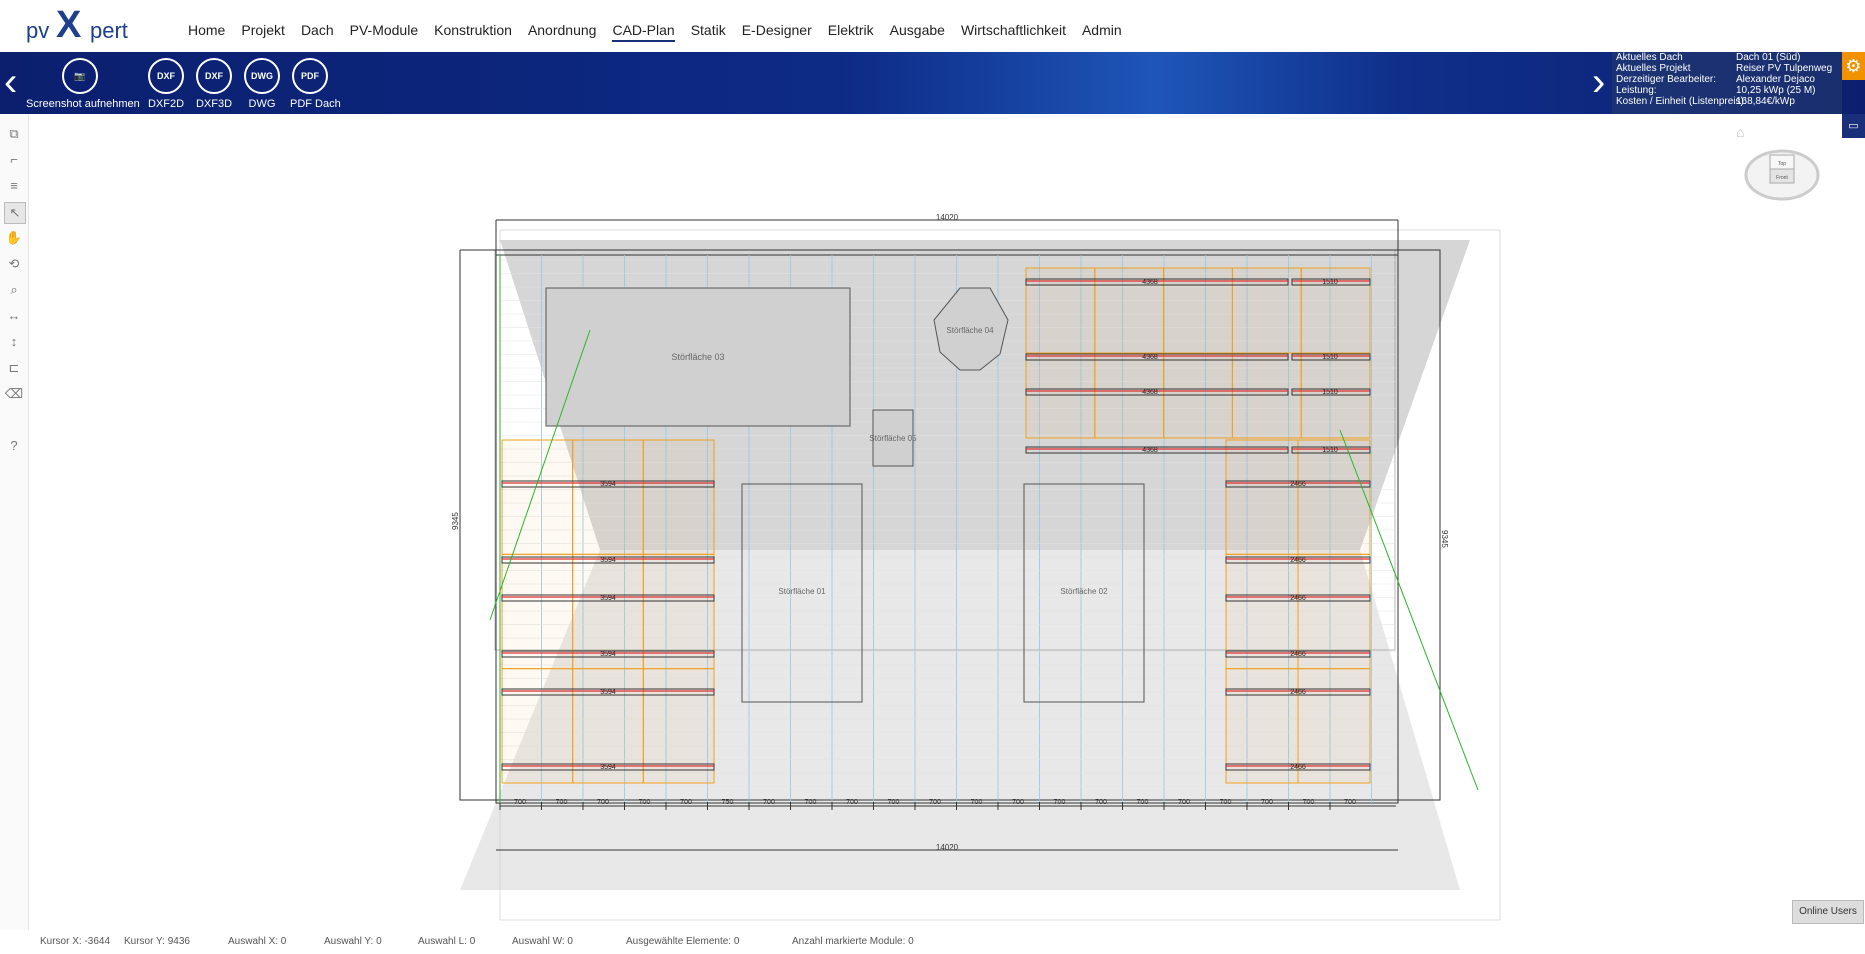 This screenshot has height=954, width=1865. Describe the element at coordinates (562, 32) in the screenshot. I see `menu-item-anordnung: Anordnung` at that location.